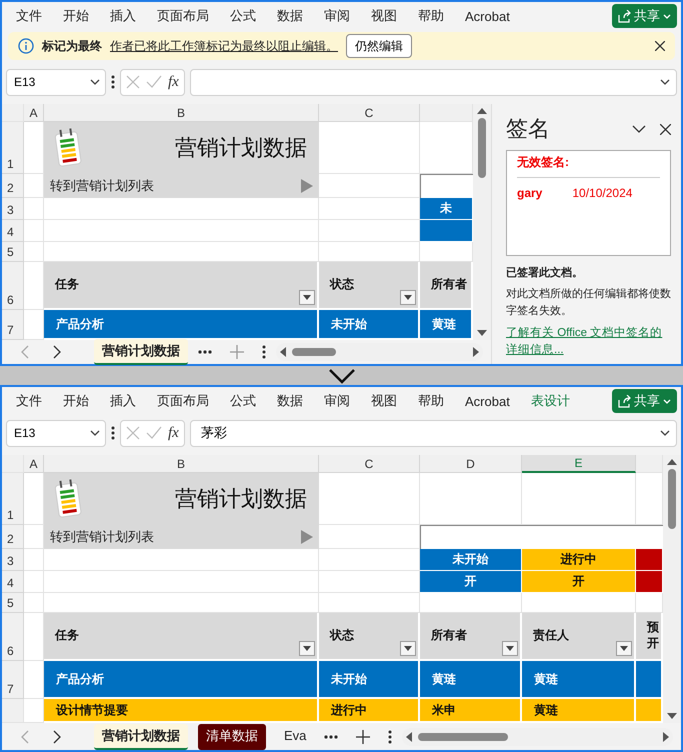  I want to click on row-number: 2, so click(13, 186).